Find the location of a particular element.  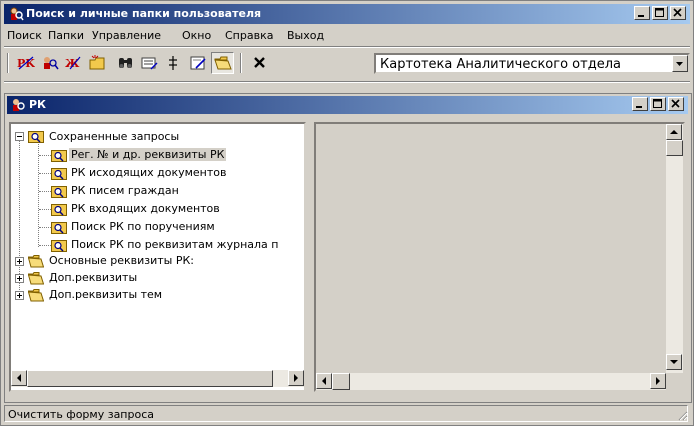

card-index-combo: Картотека Аналитического отдела is located at coordinates (532, 63).